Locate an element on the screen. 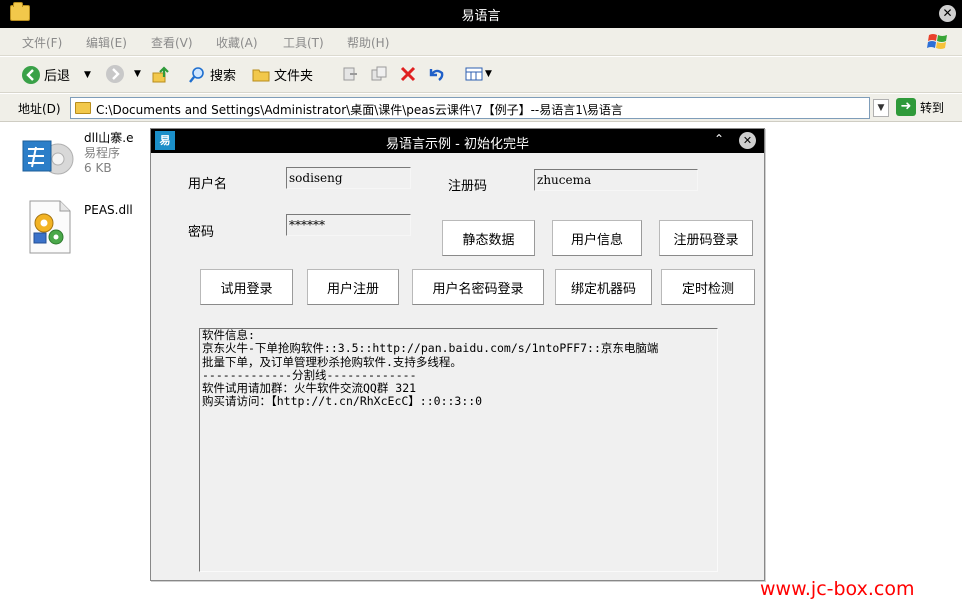 The width and height of the screenshot is (962, 612). file-name: PEAS.dll is located at coordinates (108, 210).